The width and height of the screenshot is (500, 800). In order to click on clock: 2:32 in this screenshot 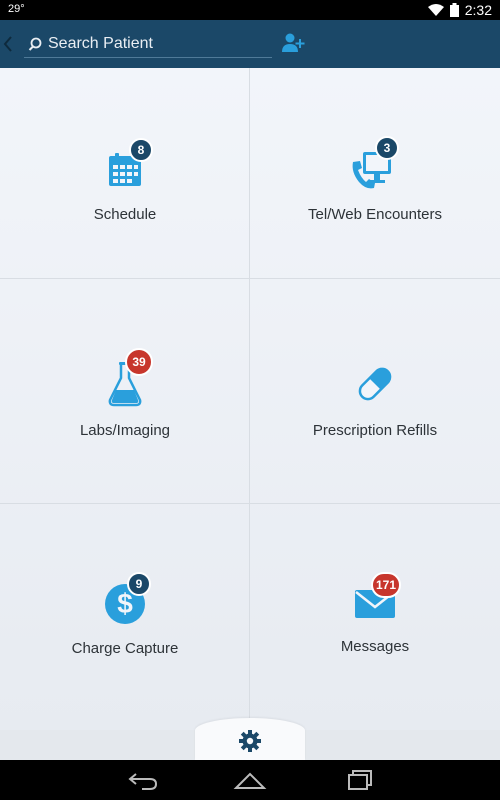, I will do `click(478, 10)`.